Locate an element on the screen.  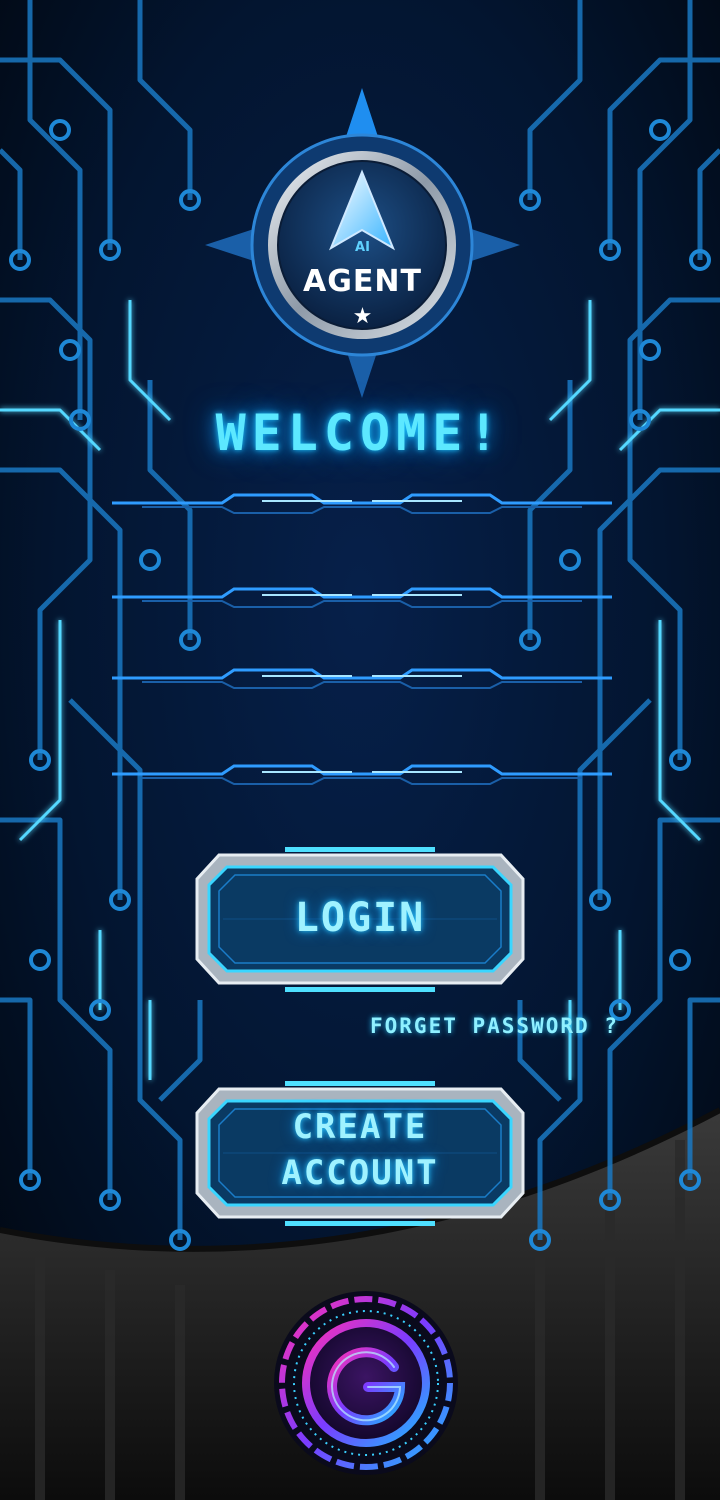
create-account-button: CREATE ACCOUNT is located at coordinates (360, 1153).